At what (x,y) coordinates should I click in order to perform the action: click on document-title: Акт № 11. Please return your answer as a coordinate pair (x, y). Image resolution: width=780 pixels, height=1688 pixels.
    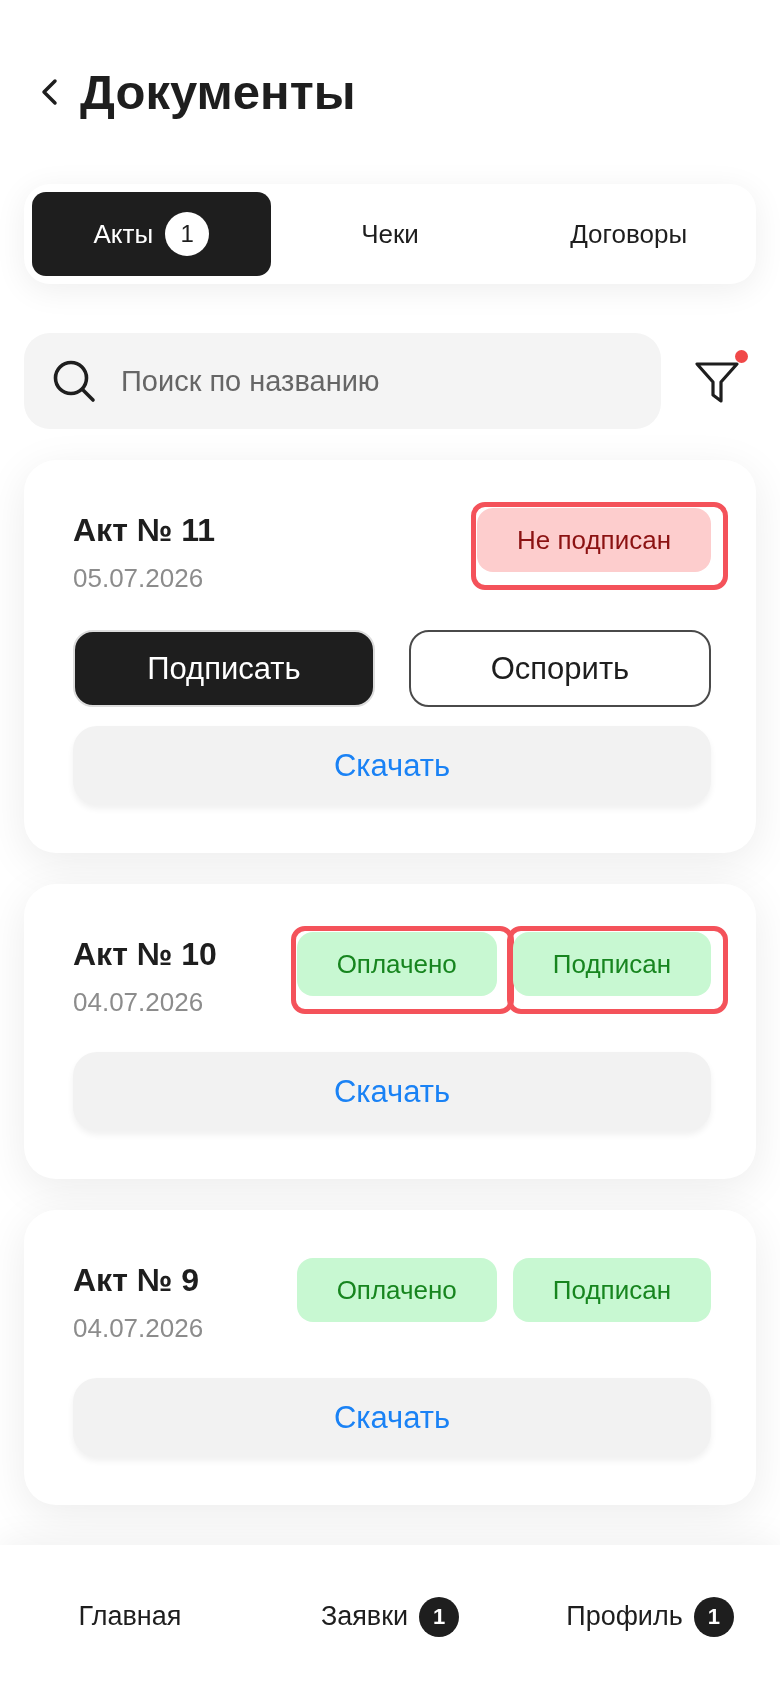
    Looking at the image, I should click on (144, 530).